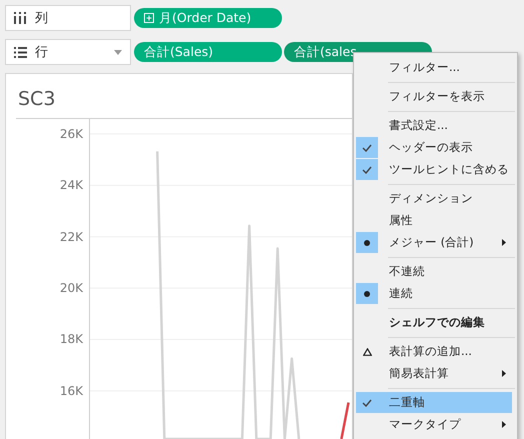  I want to click on columns-icon, so click(20, 18).